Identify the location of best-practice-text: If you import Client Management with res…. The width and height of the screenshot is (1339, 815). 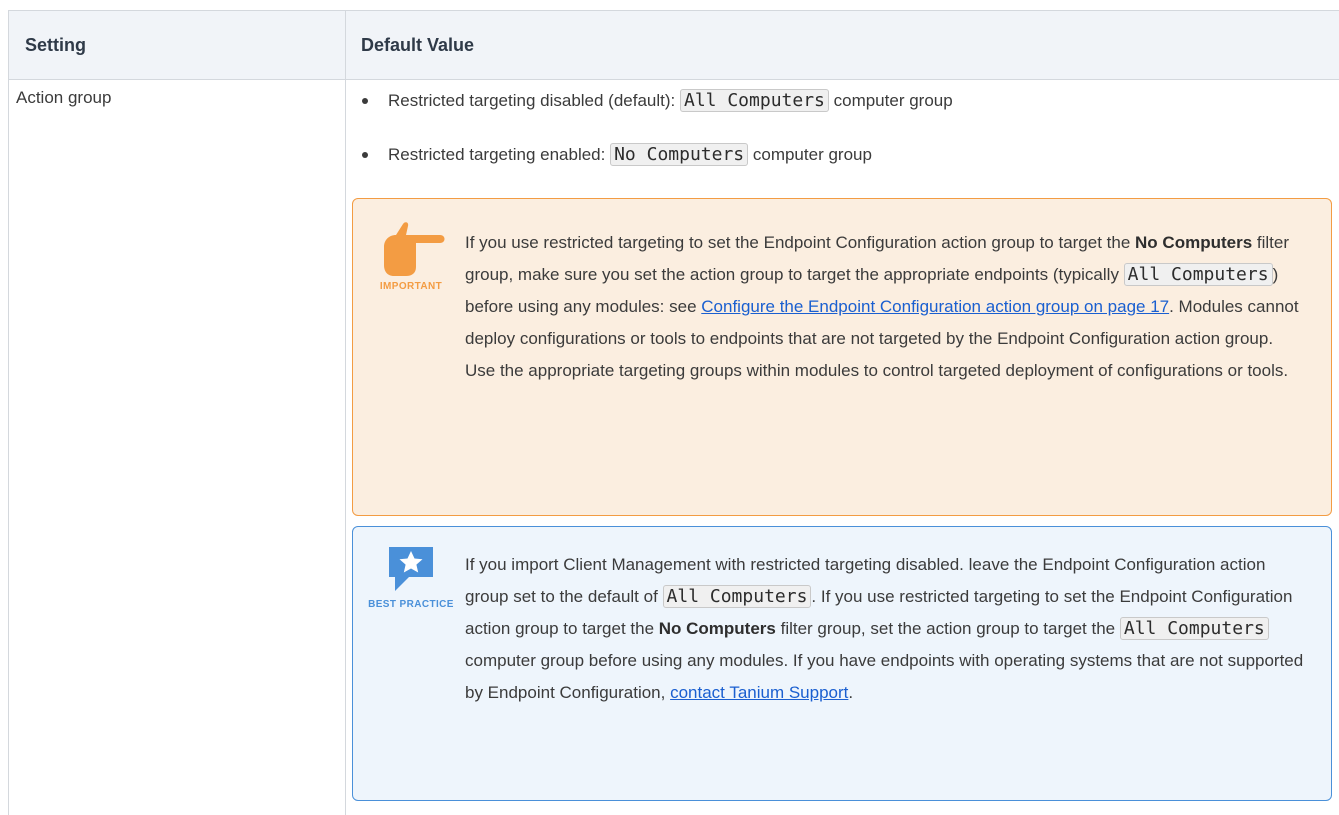
(885, 629).